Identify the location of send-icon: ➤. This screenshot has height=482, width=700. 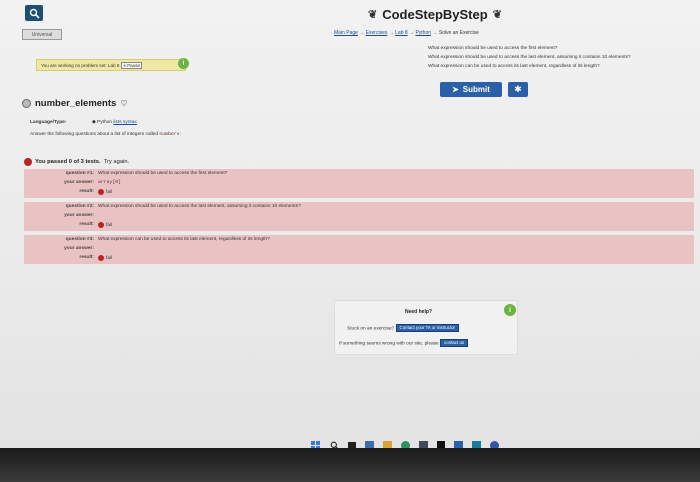
(455, 89).